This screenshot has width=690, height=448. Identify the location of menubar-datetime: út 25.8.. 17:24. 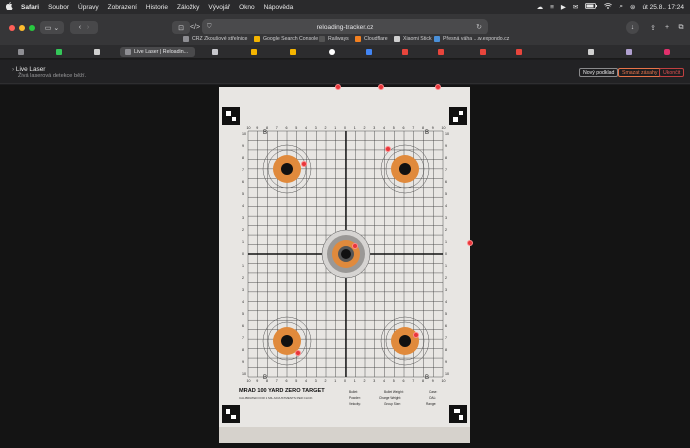
(663, 7).